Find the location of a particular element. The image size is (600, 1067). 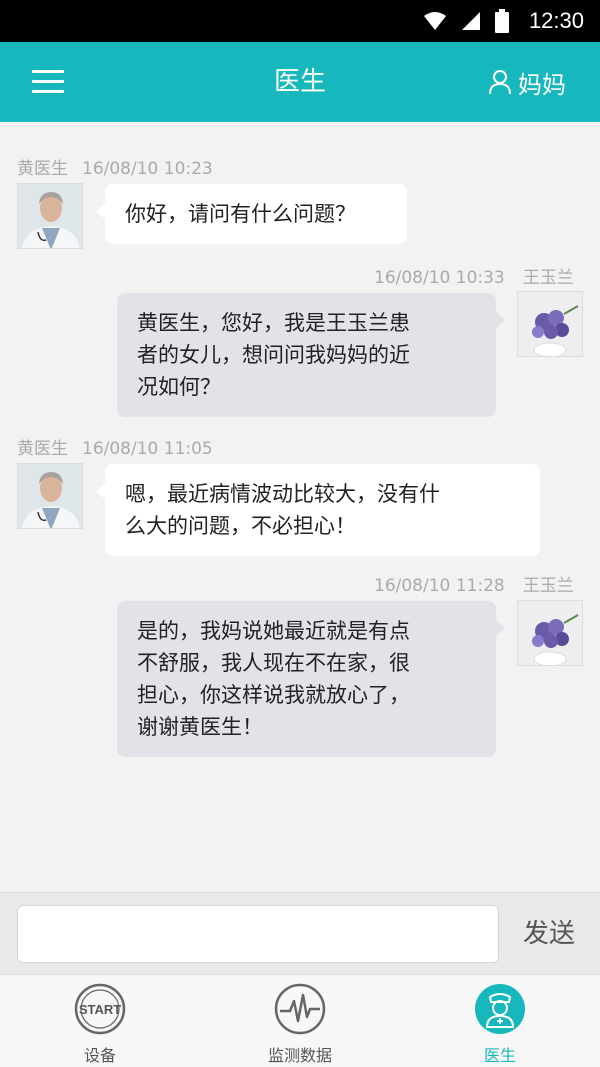

message-text: 担心，你这样说我就放心了， is located at coordinates (273, 695).